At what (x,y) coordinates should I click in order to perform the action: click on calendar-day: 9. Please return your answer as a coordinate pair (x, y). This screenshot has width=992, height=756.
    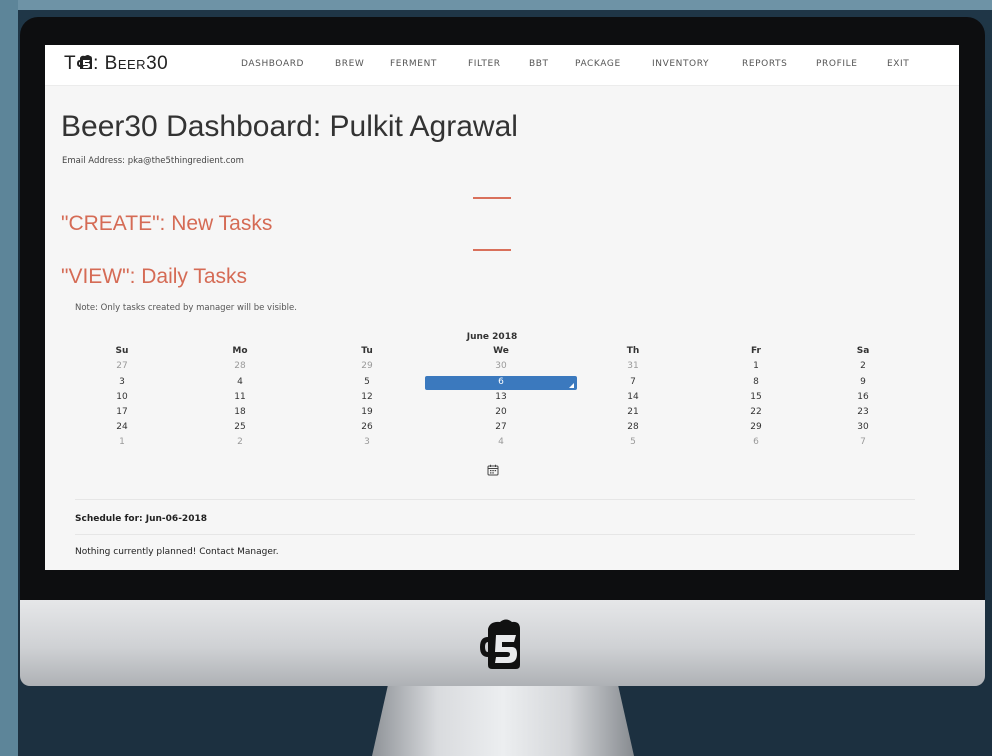
    Looking at the image, I should click on (863, 382).